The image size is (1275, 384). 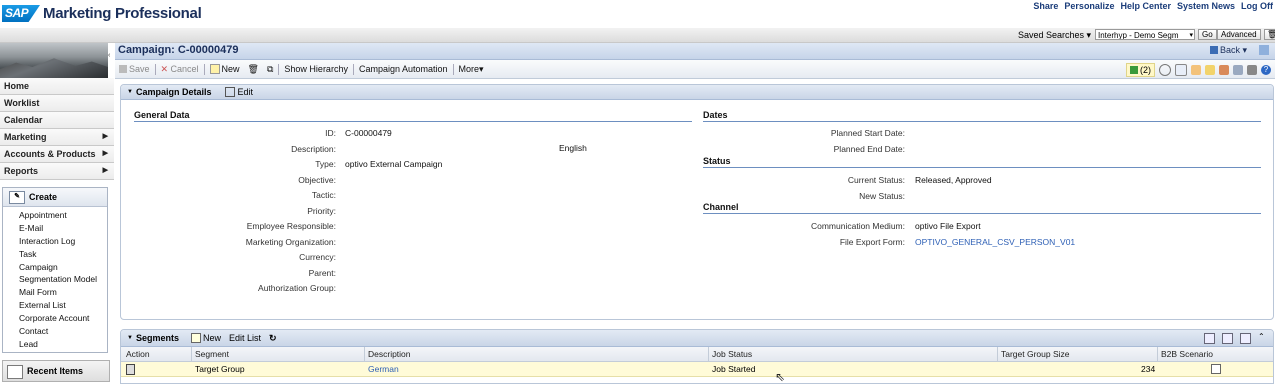 What do you see at coordinates (178, 50) in the screenshot?
I see `page-title: Campaign: C-00000479` at bounding box center [178, 50].